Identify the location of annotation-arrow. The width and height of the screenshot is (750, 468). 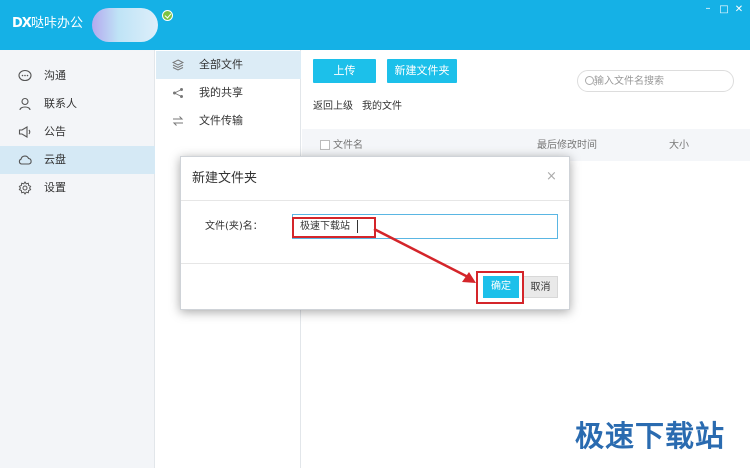
(424, 255).